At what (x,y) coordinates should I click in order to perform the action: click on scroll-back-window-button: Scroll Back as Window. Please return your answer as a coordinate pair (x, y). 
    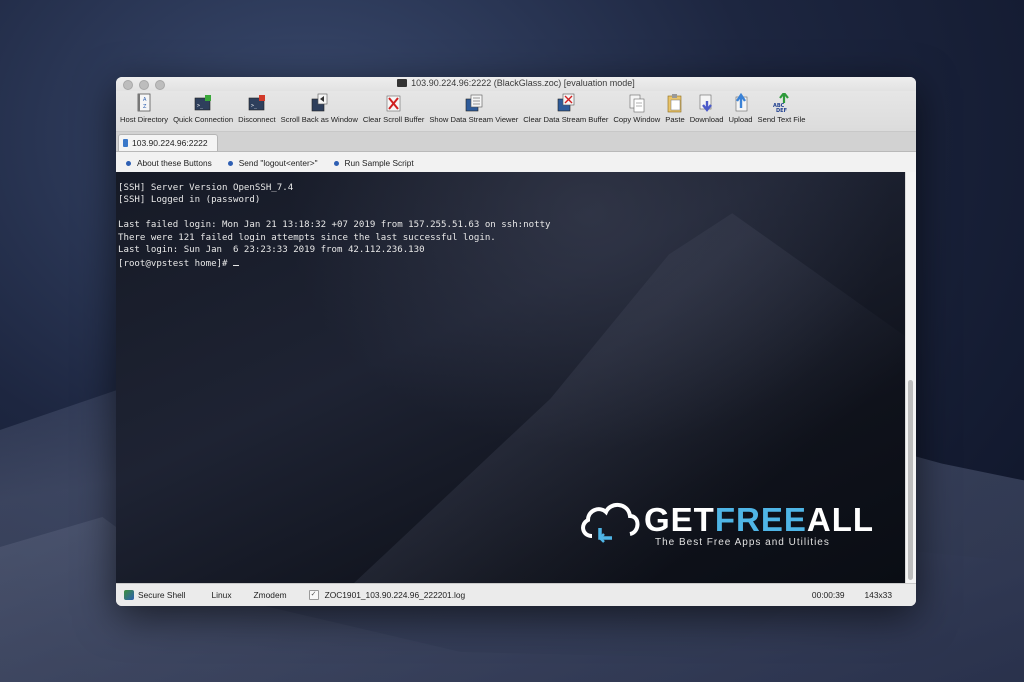
    Looking at the image, I should click on (319, 108).